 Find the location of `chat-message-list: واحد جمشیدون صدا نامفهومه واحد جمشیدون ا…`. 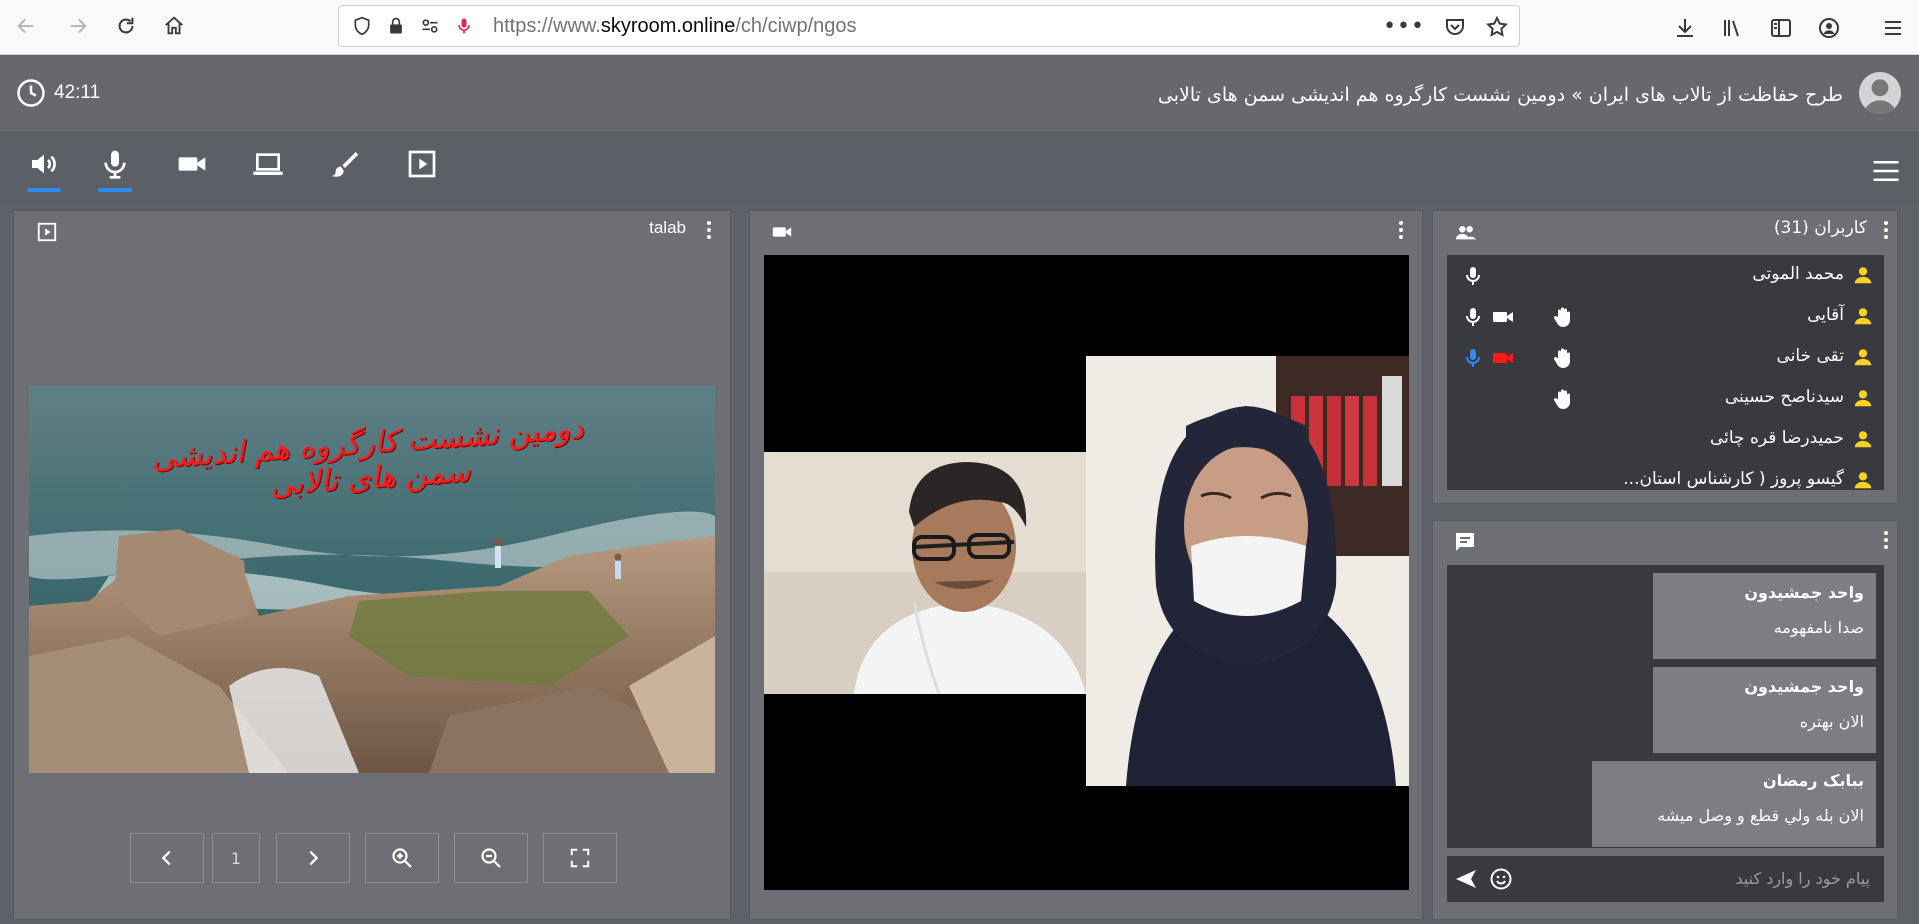

chat-message-list: واحد جمشیدون صدا نامفهومه واحد جمشیدون ا… is located at coordinates (1665, 706).